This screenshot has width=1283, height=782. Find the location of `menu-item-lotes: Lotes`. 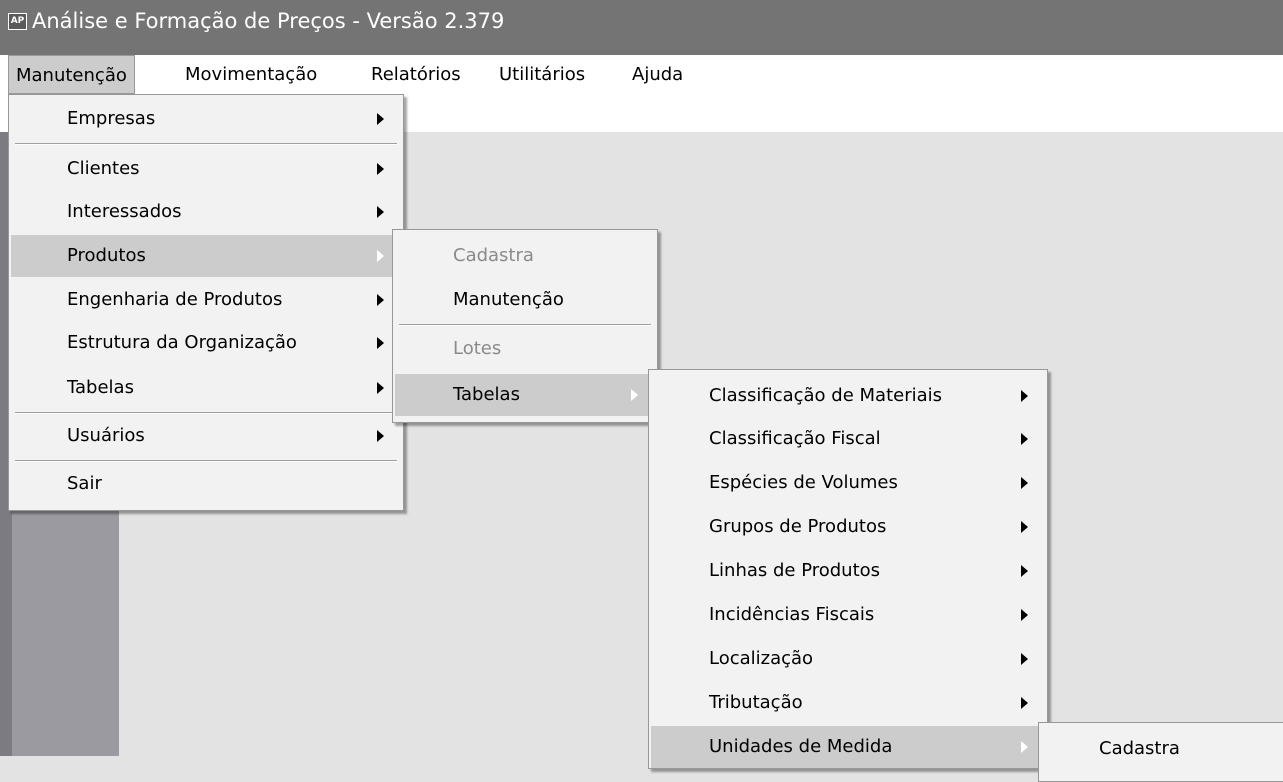

menu-item-lotes: Lotes is located at coordinates (525, 349).